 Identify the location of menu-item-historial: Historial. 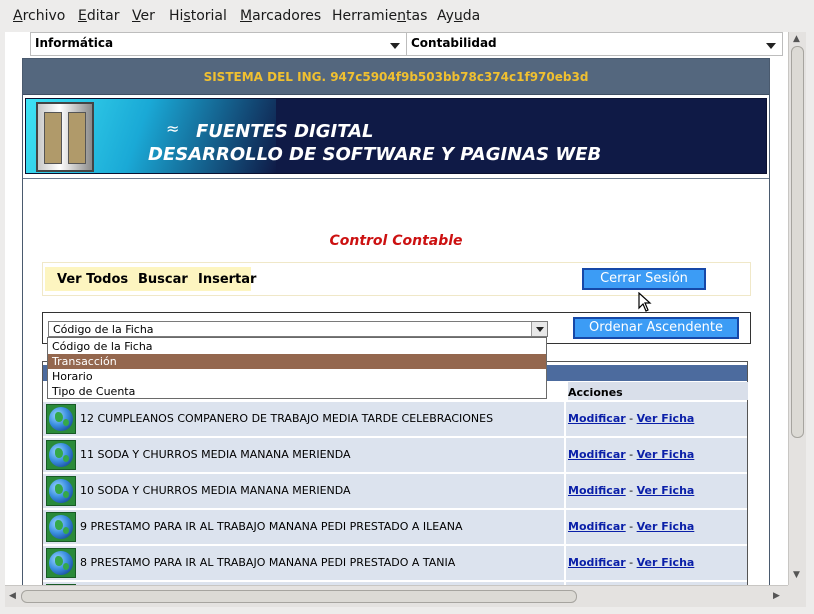
(198, 16).